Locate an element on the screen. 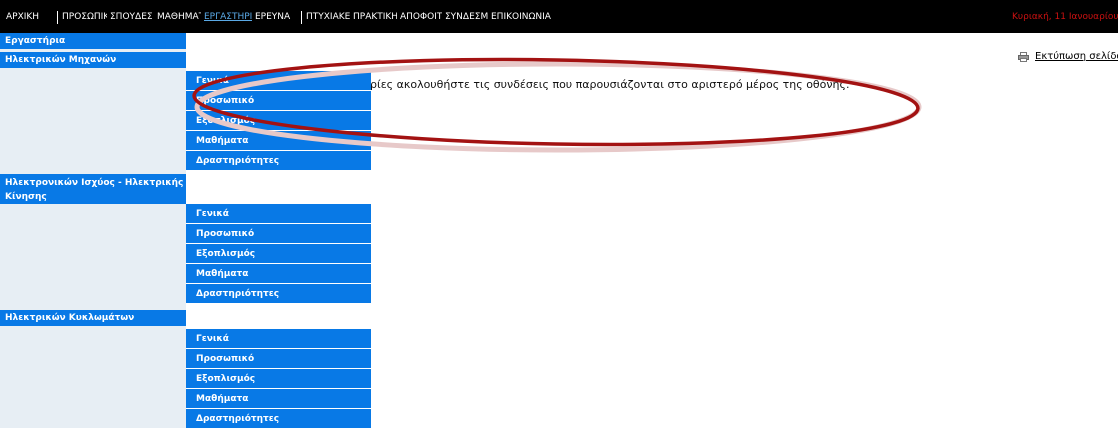 The height and width of the screenshot is (429, 1118). sidebar-section-electrical-circuits: Ηλεκτρικών Κυκλωμάτων is located at coordinates (93, 318).